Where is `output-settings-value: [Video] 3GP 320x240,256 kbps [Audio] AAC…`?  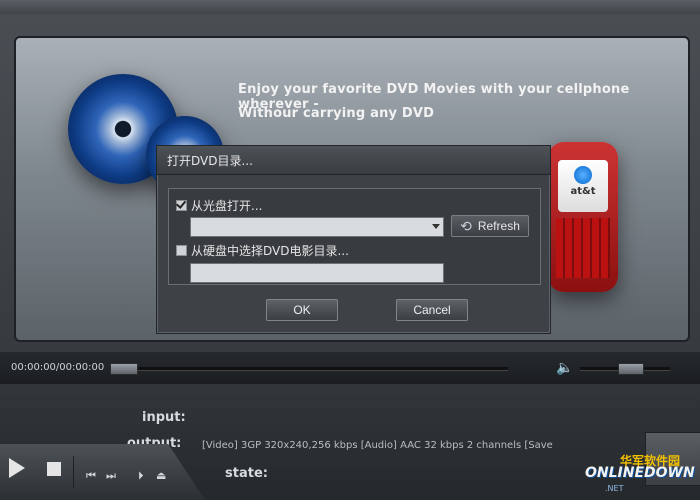
output-settings-value: [Video] 3GP 320x240,256 kbps [Audio] AAC… is located at coordinates (377, 445).